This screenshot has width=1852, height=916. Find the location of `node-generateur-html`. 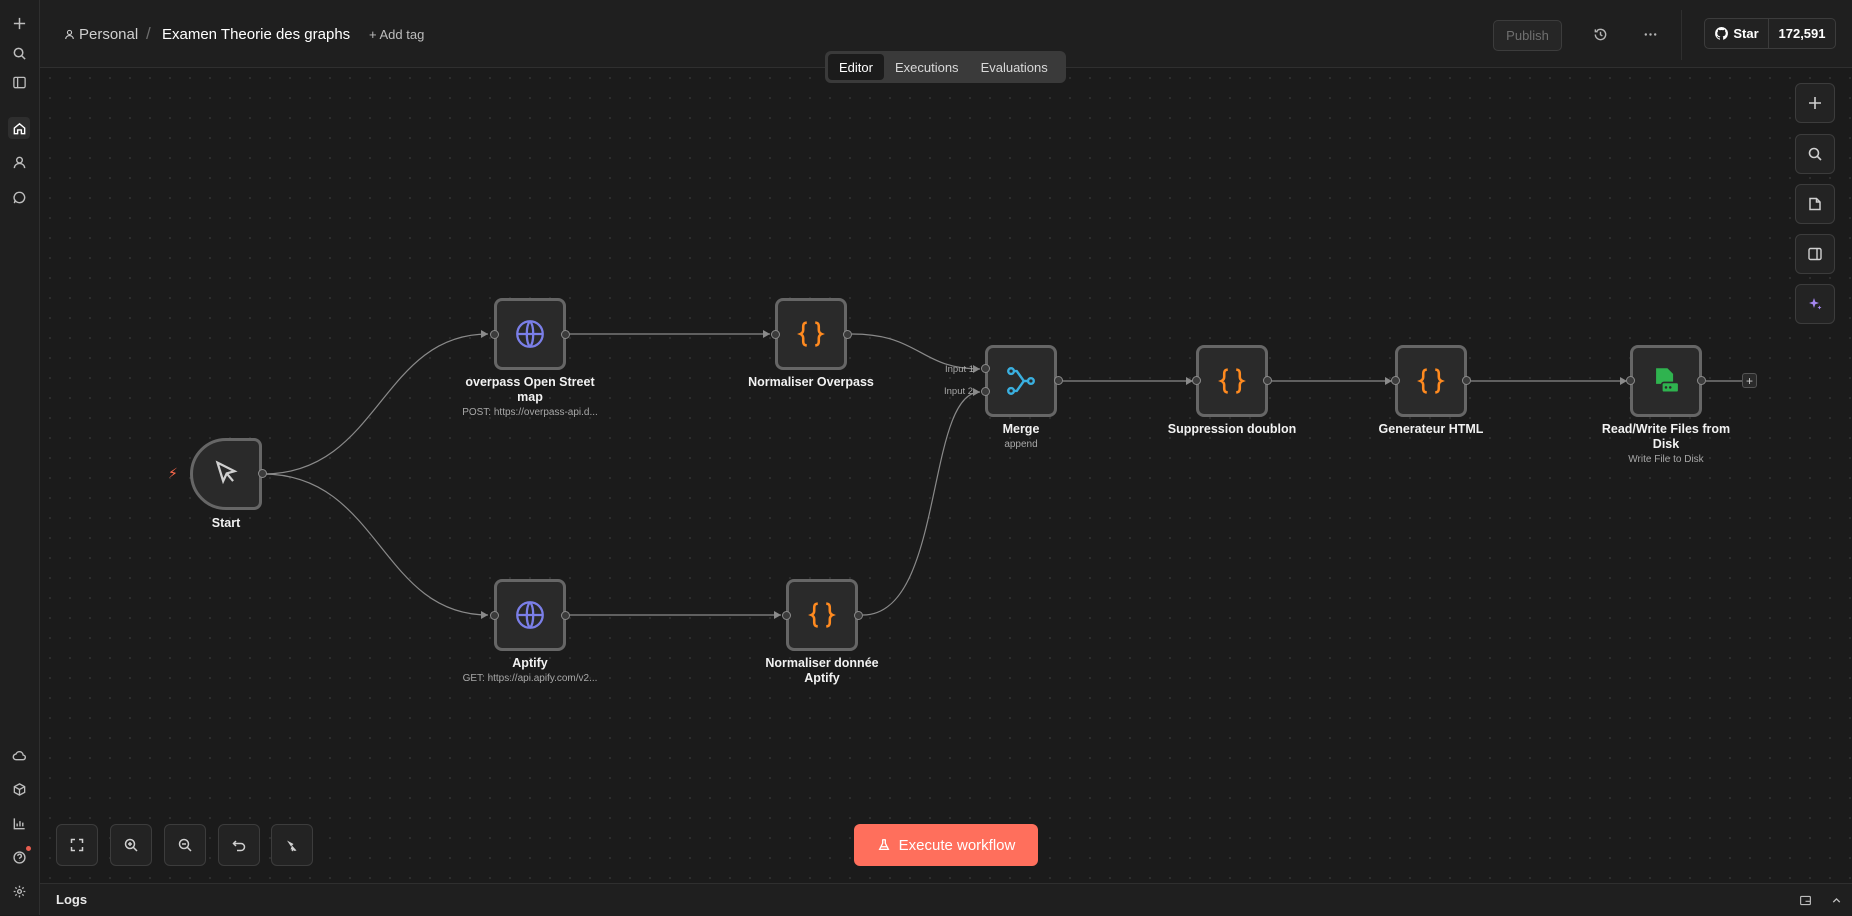

node-generateur-html is located at coordinates (1431, 381).